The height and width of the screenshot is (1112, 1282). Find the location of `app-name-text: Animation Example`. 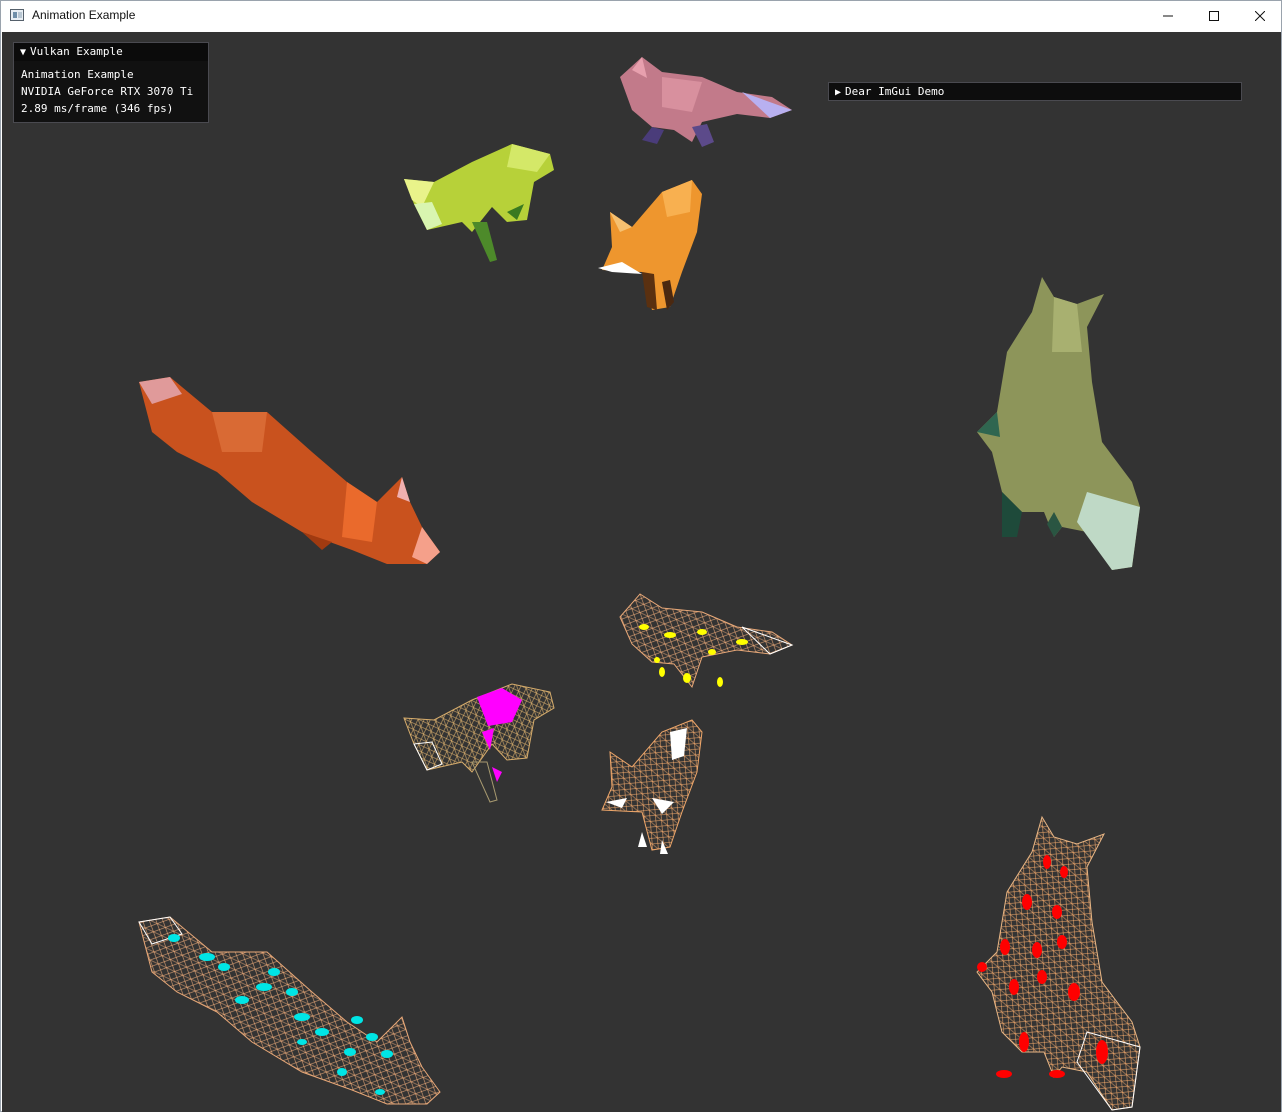

app-name-text: Animation Example is located at coordinates (77, 74).